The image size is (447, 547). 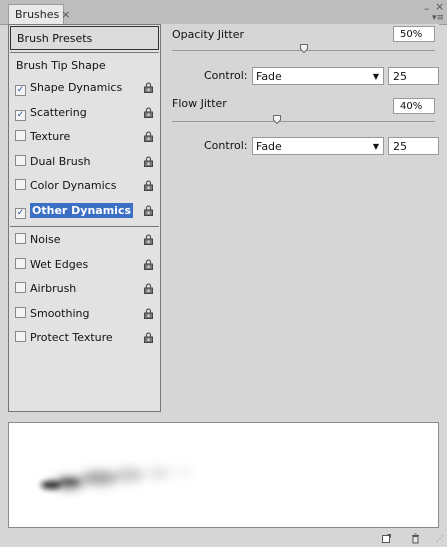 I want to click on flow-jitter-slider-thumb, so click(x=277, y=119).